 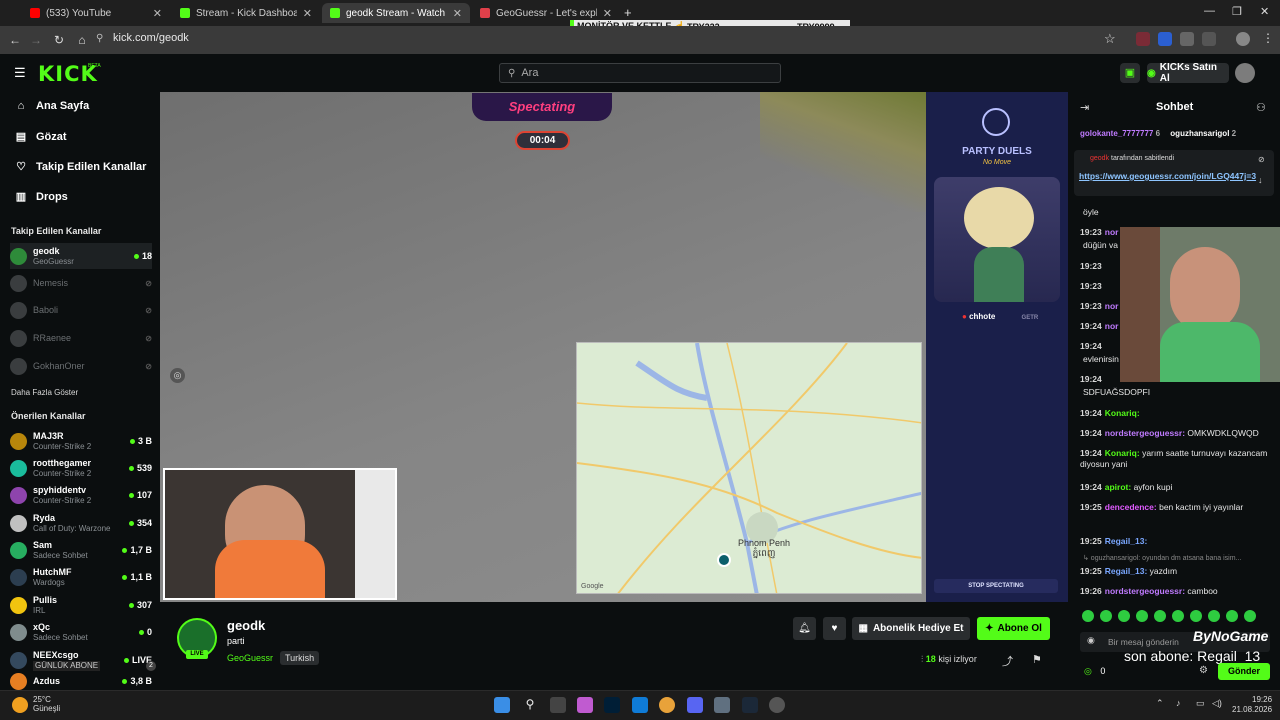 I want to click on recommended-channel: spyhiddentv Counter-Strike 2 107, so click(x=81, y=495).